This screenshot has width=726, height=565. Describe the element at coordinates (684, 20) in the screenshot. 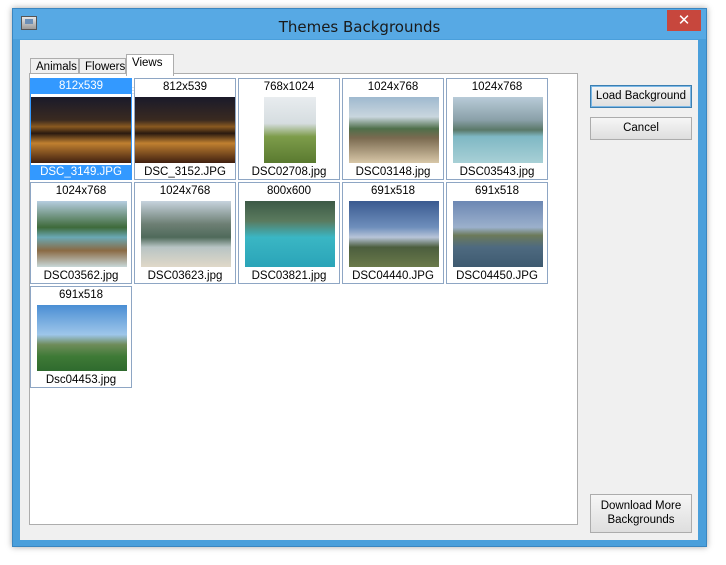

I see `close-button: ✕` at that location.